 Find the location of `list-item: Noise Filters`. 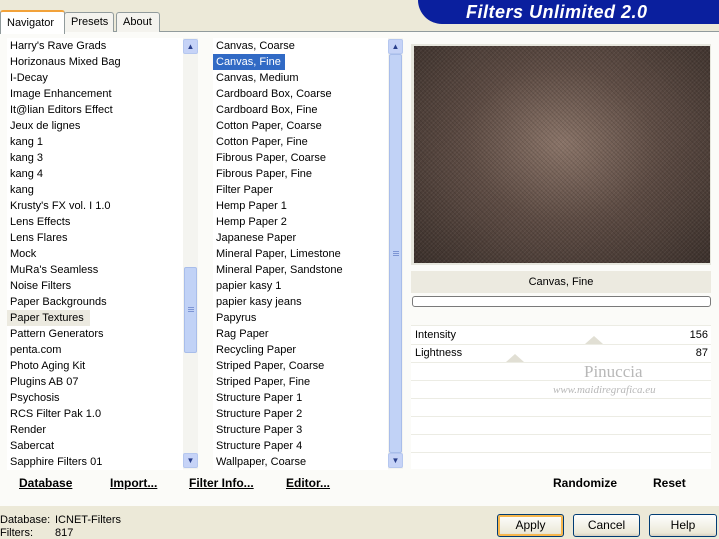

list-item: Noise Filters is located at coordinates (95, 286).